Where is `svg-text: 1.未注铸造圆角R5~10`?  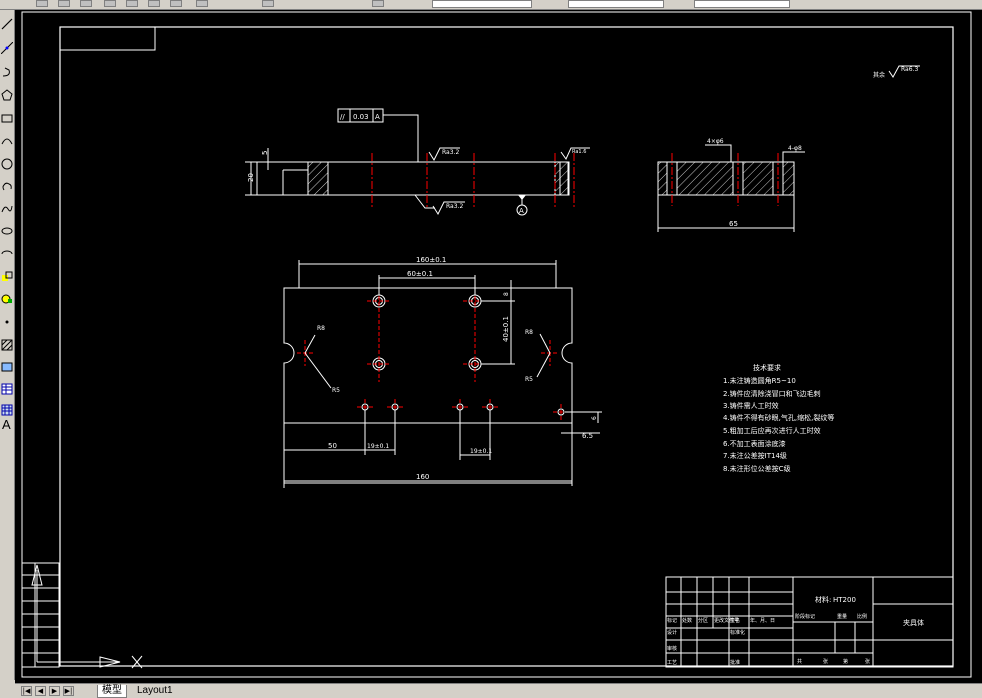 svg-text: 1.未注铸造圆角R5~10 is located at coordinates (759, 380).